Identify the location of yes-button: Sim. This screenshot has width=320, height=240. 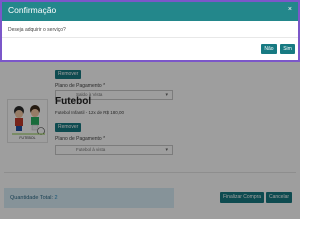
(287, 49).